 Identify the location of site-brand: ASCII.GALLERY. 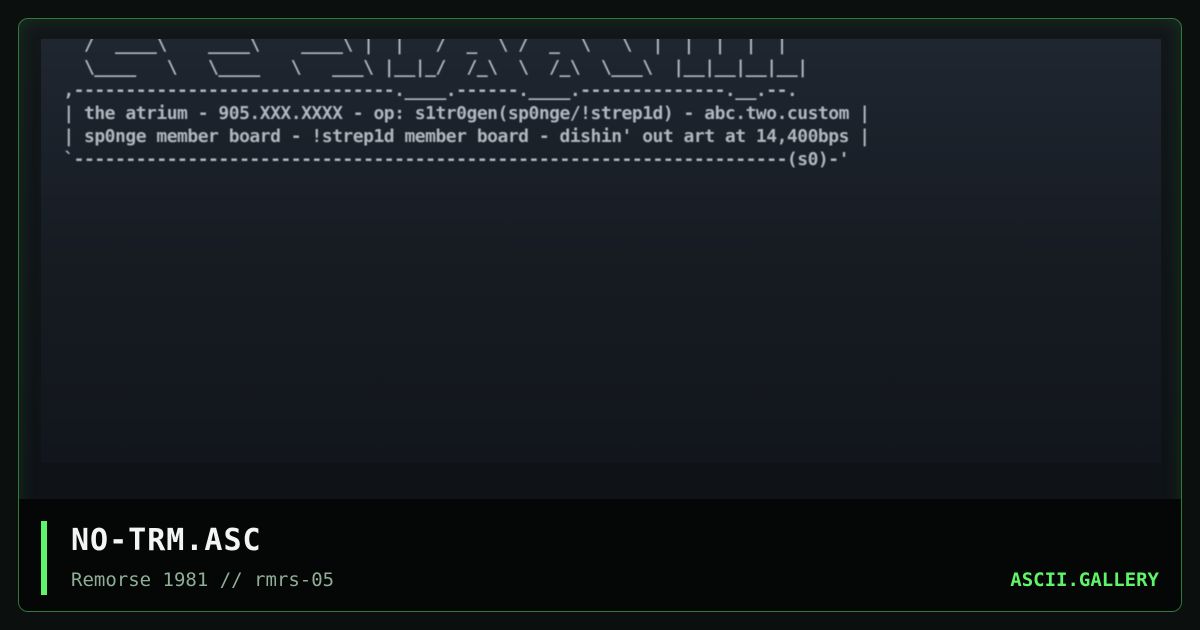
(1084, 580).